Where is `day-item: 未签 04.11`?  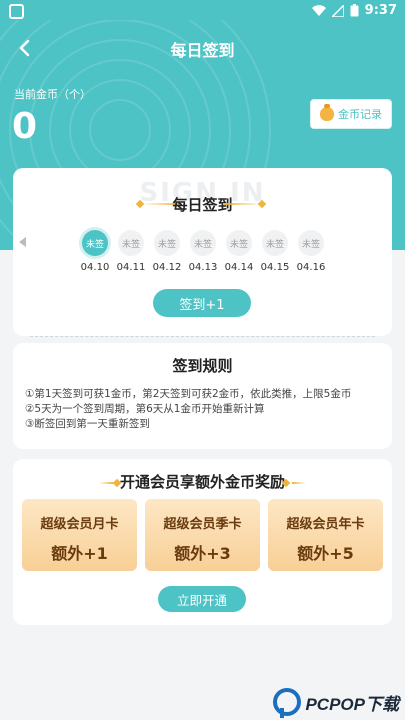 day-item: 未签 04.11 is located at coordinates (131, 251).